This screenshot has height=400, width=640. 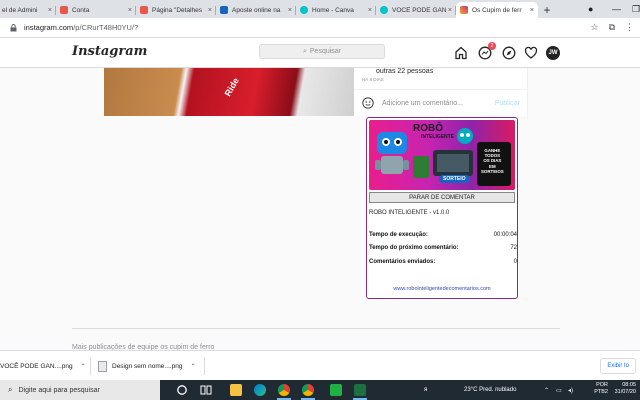 What do you see at coordinates (398, 235) in the screenshot?
I see `stat-label: Tempo de execução:` at bounding box center [398, 235].